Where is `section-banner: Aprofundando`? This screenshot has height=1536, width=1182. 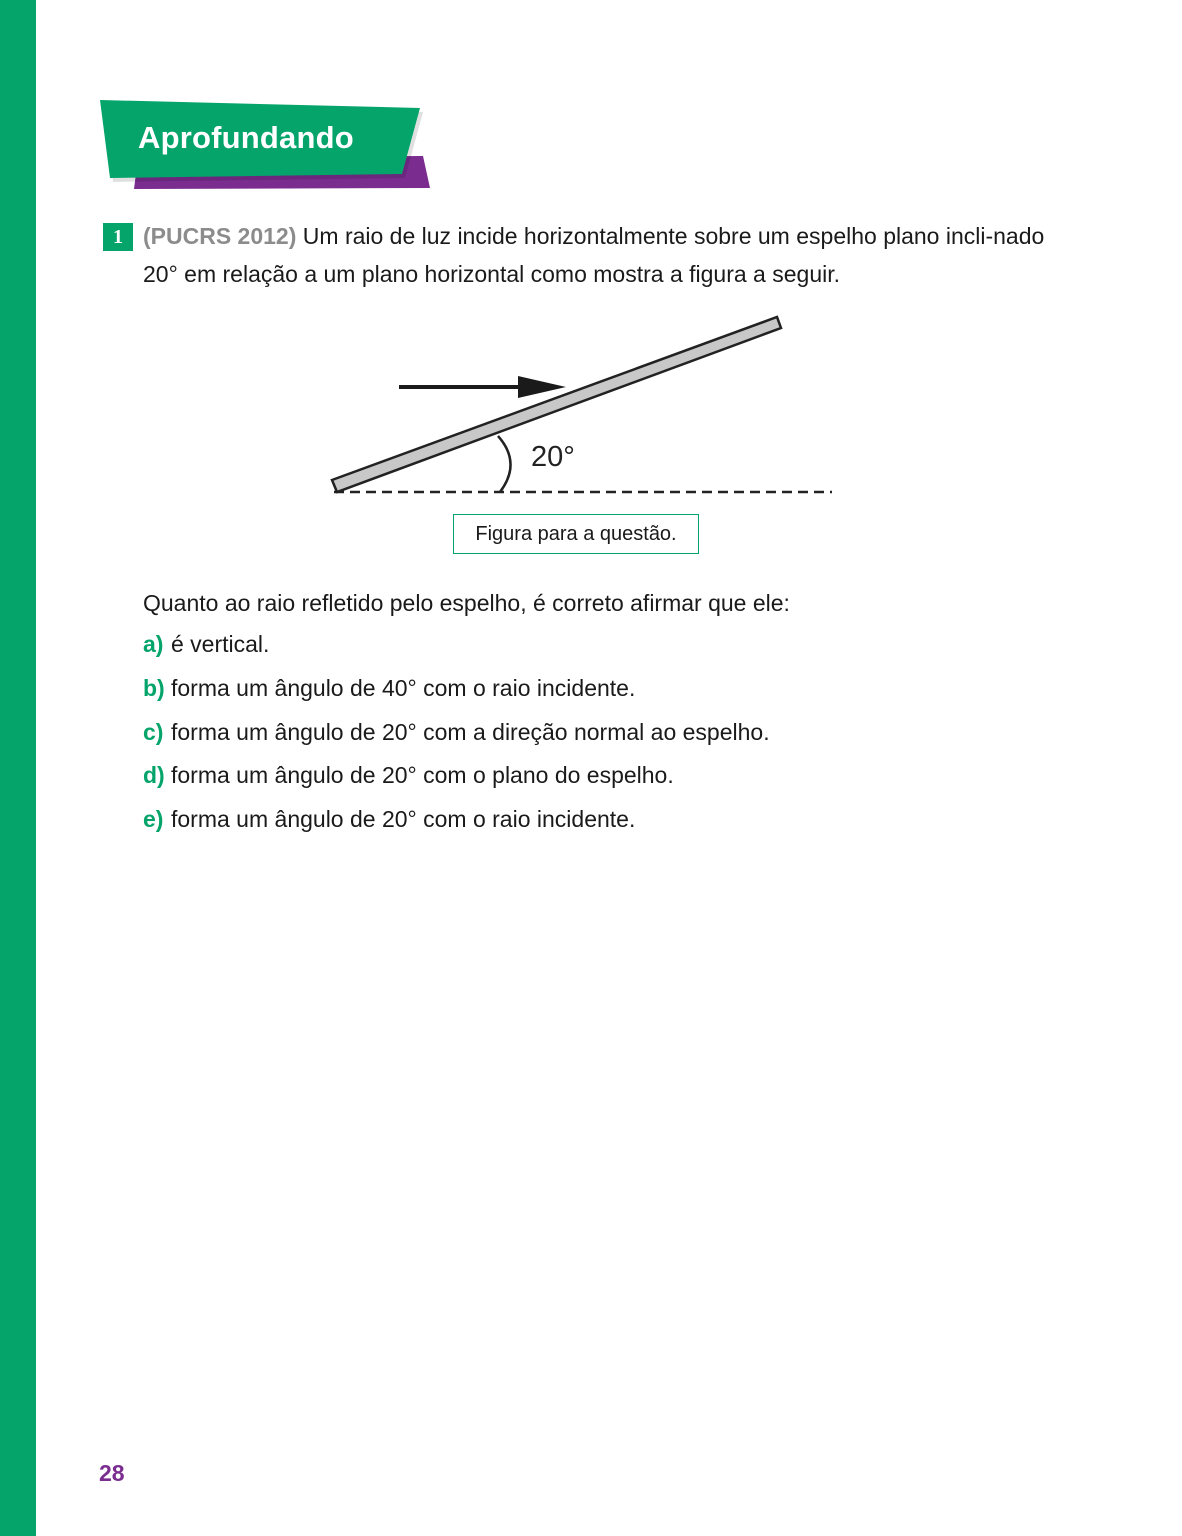 section-banner: Aprofundando is located at coordinates (268, 146).